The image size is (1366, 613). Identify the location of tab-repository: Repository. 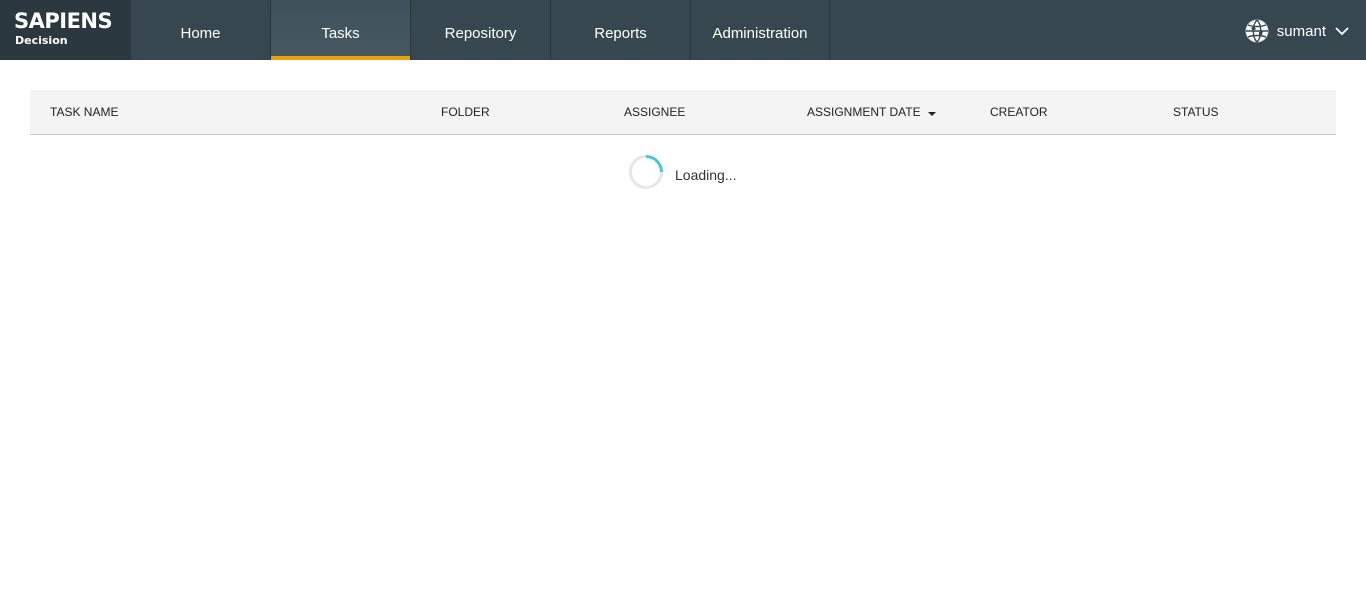
(480, 30).